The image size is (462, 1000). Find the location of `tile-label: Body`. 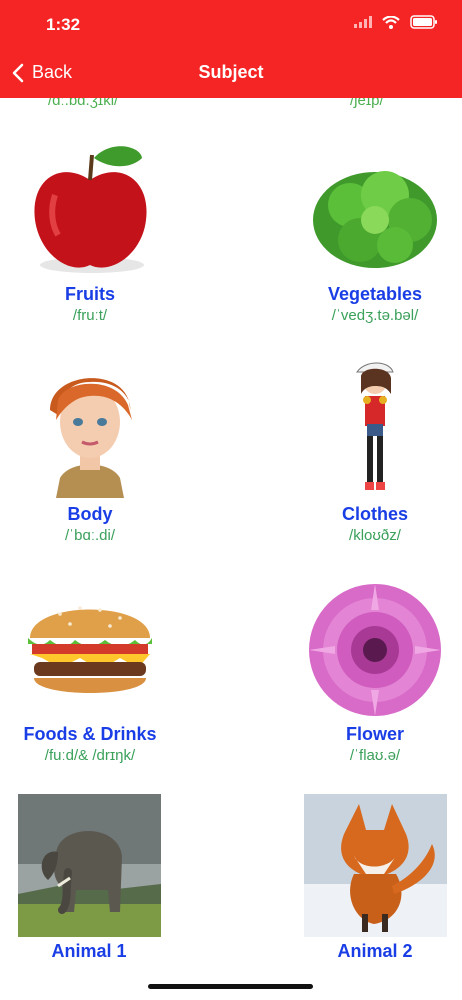

tile-label: Body is located at coordinates (90, 514).